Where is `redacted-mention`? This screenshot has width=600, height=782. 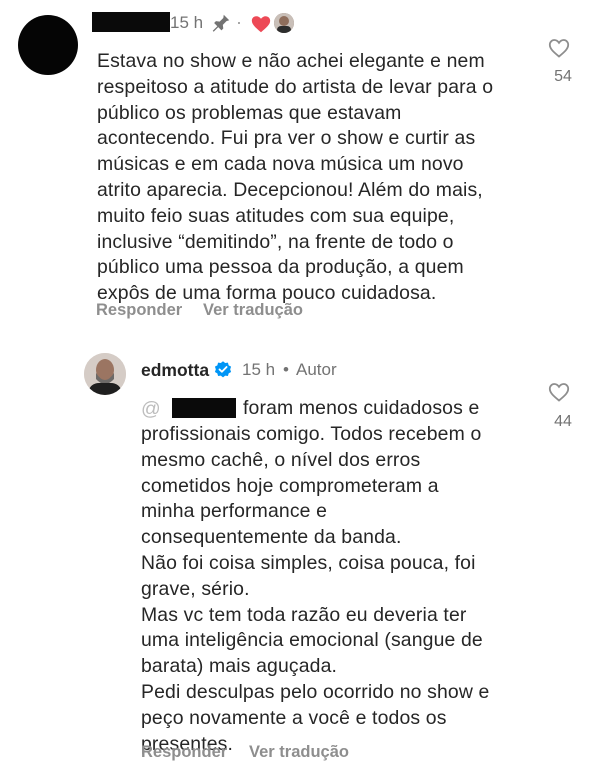 redacted-mention is located at coordinates (204, 408).